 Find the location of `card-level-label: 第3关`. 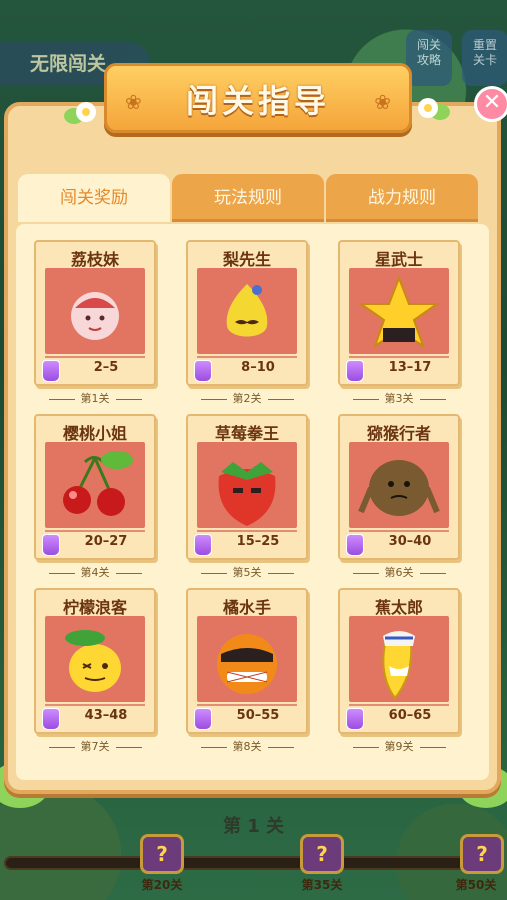

card-level-label: 第3关 is located at coordinates (399, 398).